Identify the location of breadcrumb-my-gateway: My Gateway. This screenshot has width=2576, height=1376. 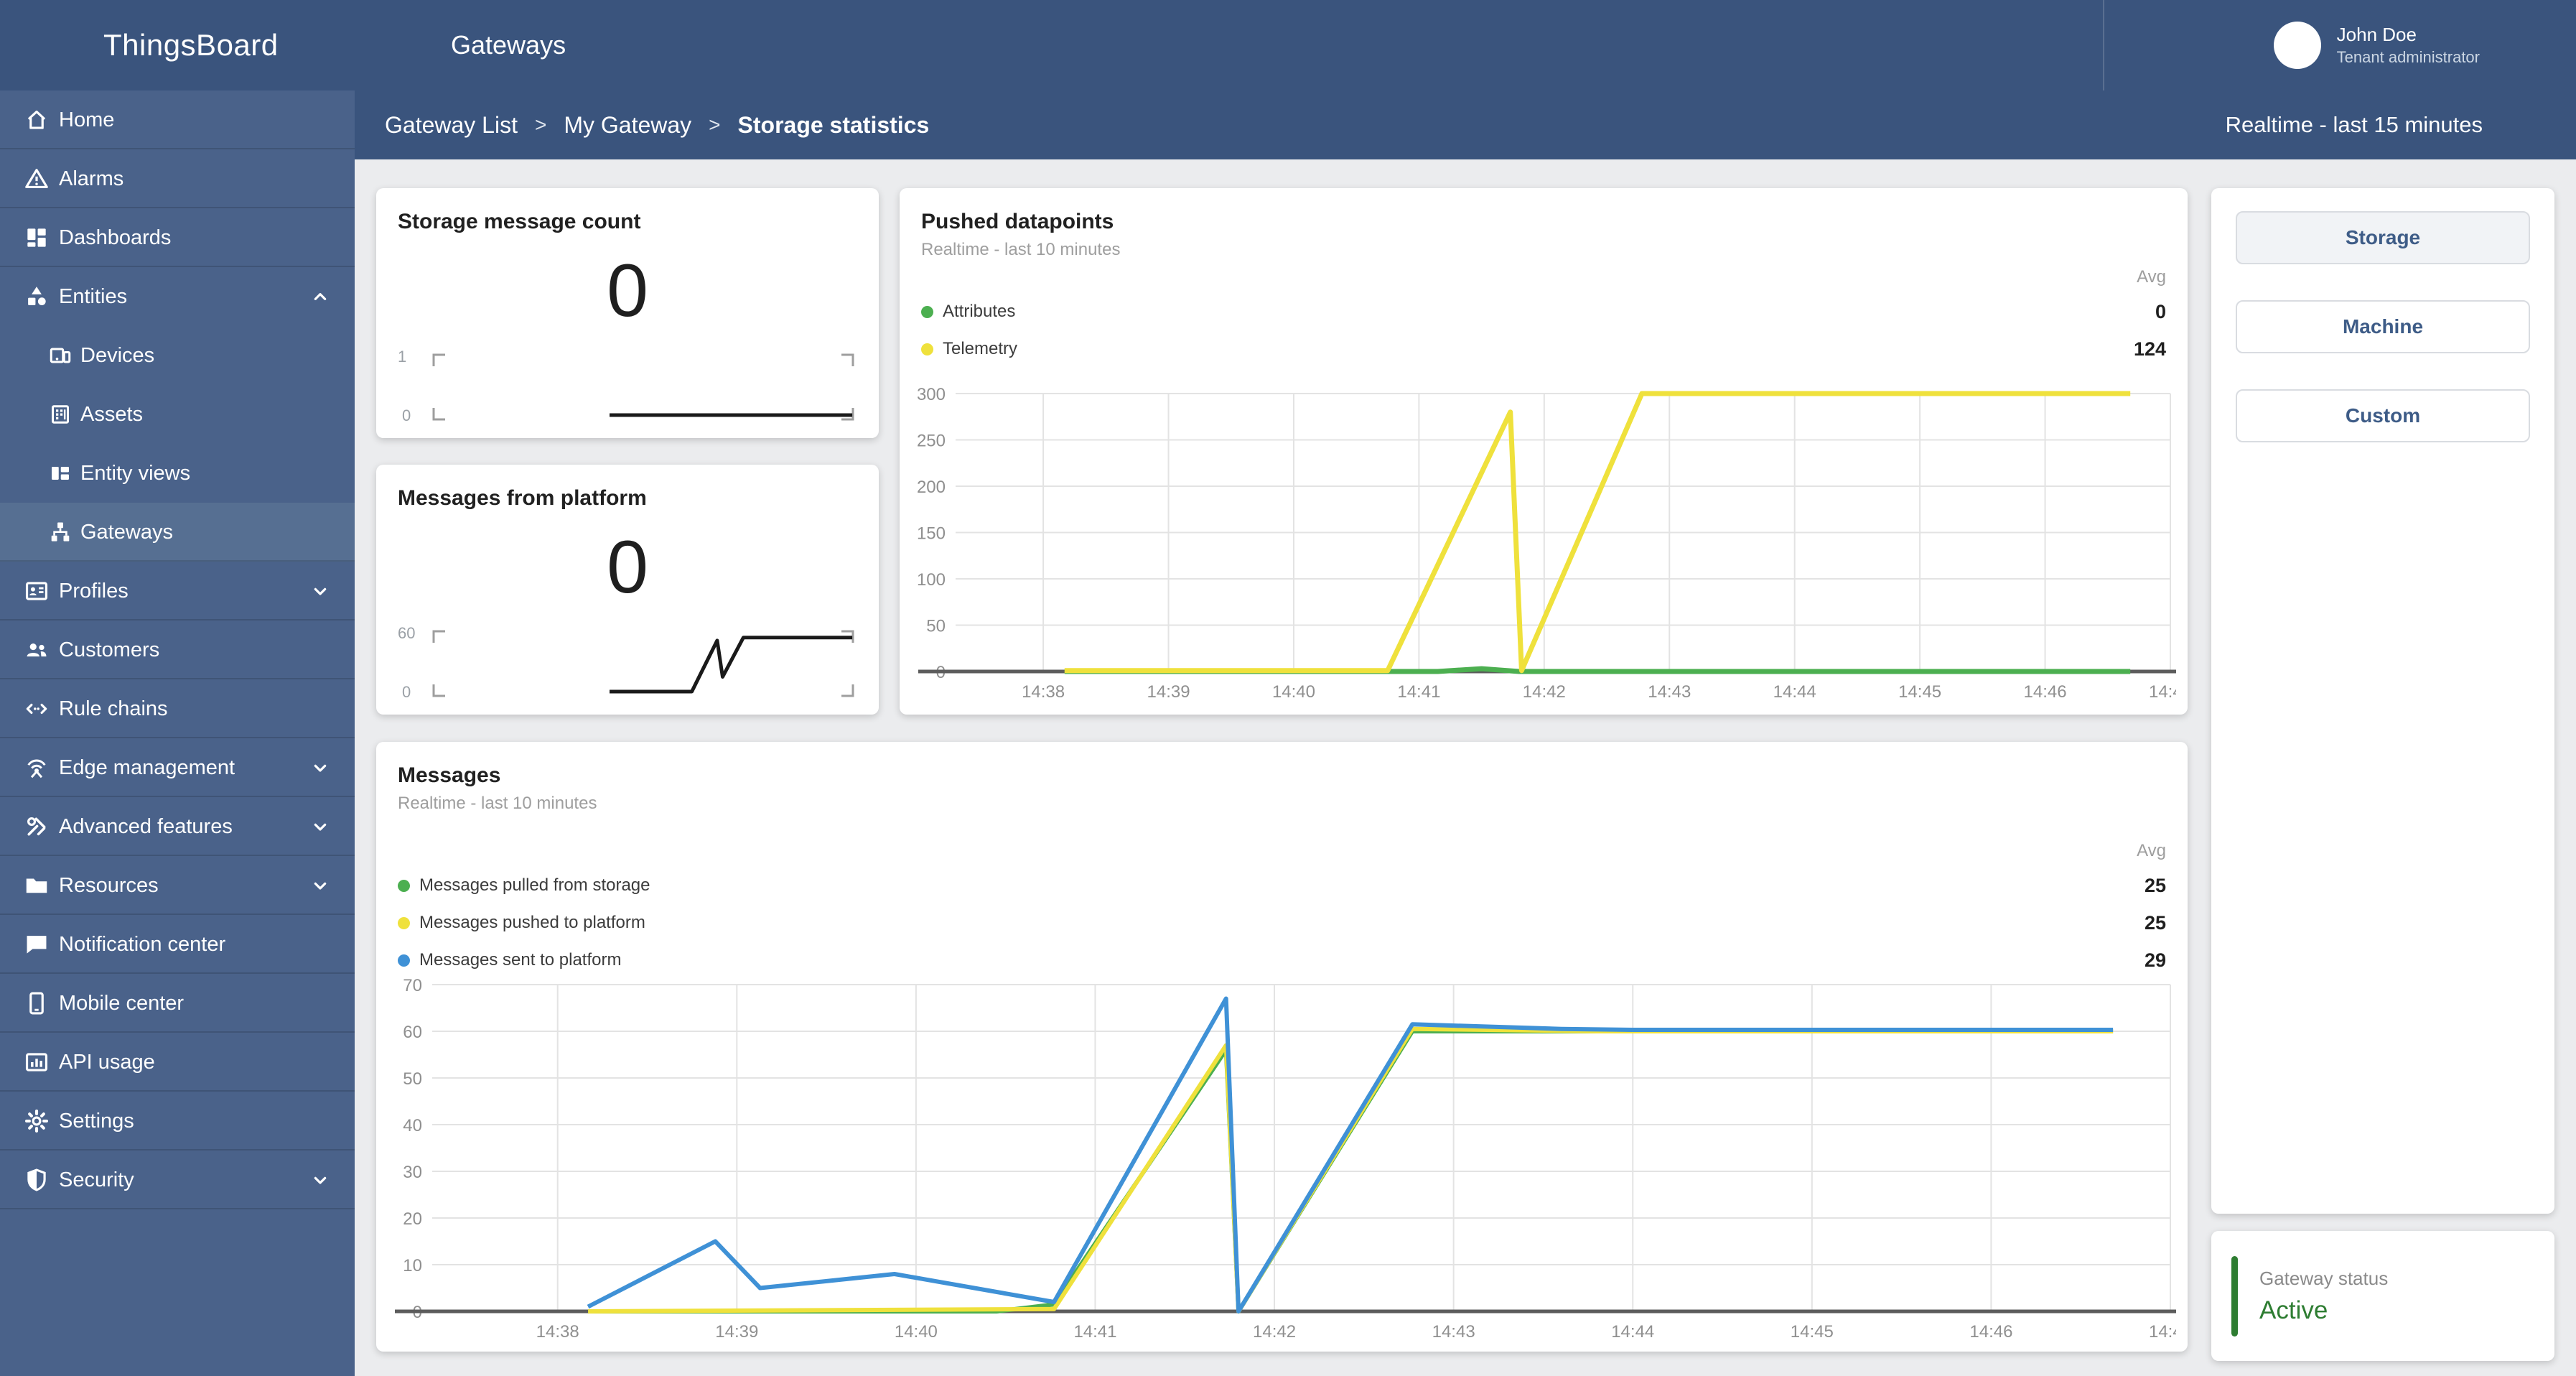
(627, 126).